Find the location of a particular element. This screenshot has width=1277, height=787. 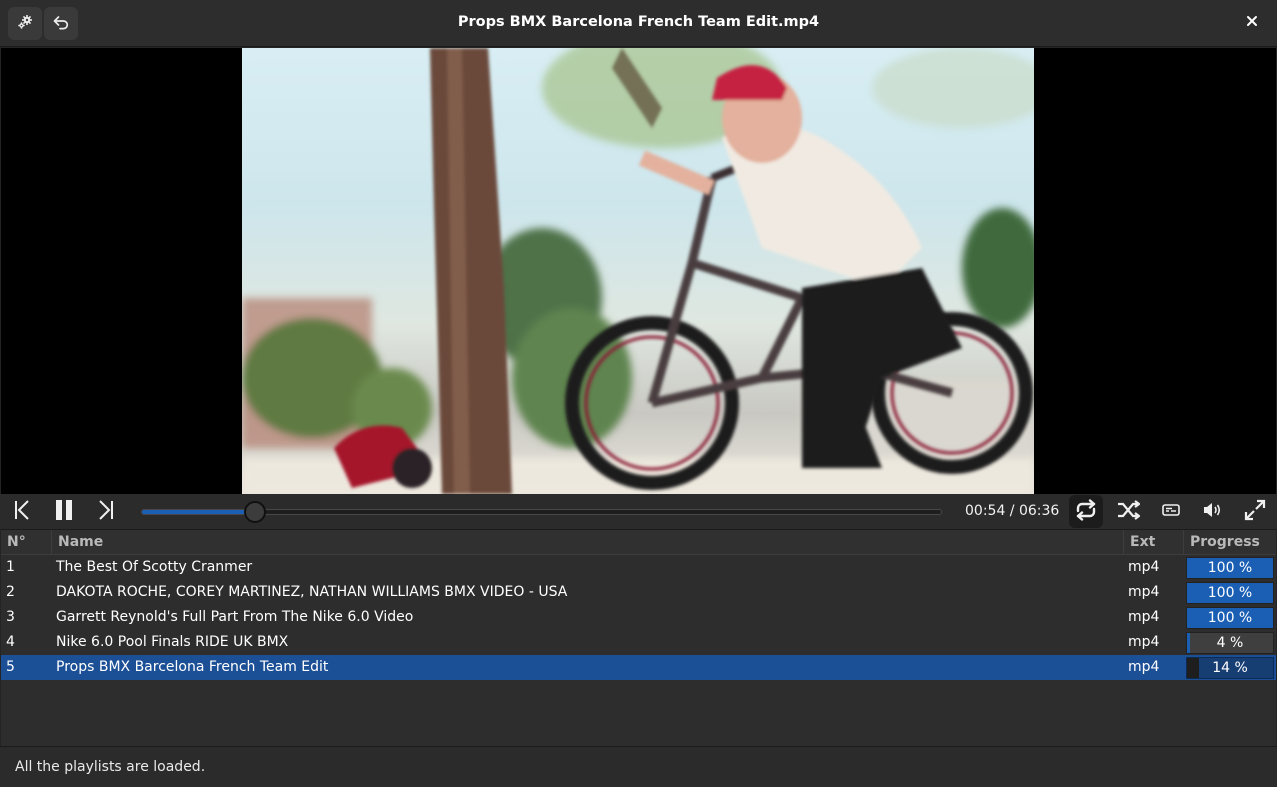

seek-progress-fill is located at coordinates (198, 512).